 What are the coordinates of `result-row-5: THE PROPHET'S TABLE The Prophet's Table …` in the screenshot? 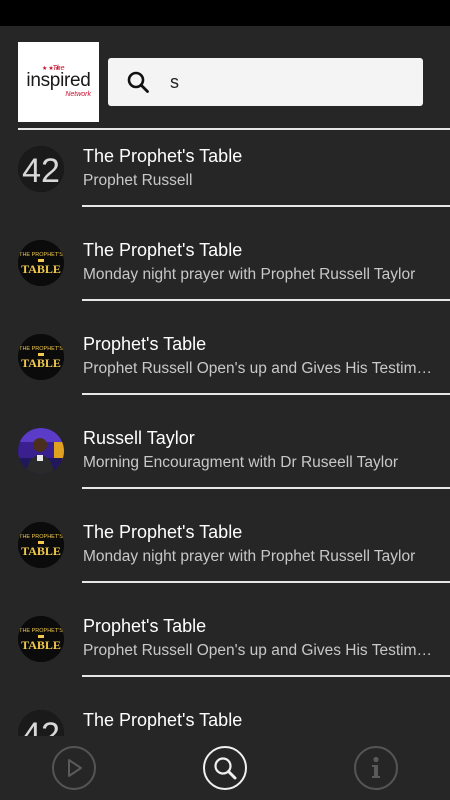 It's located at (225, 553).